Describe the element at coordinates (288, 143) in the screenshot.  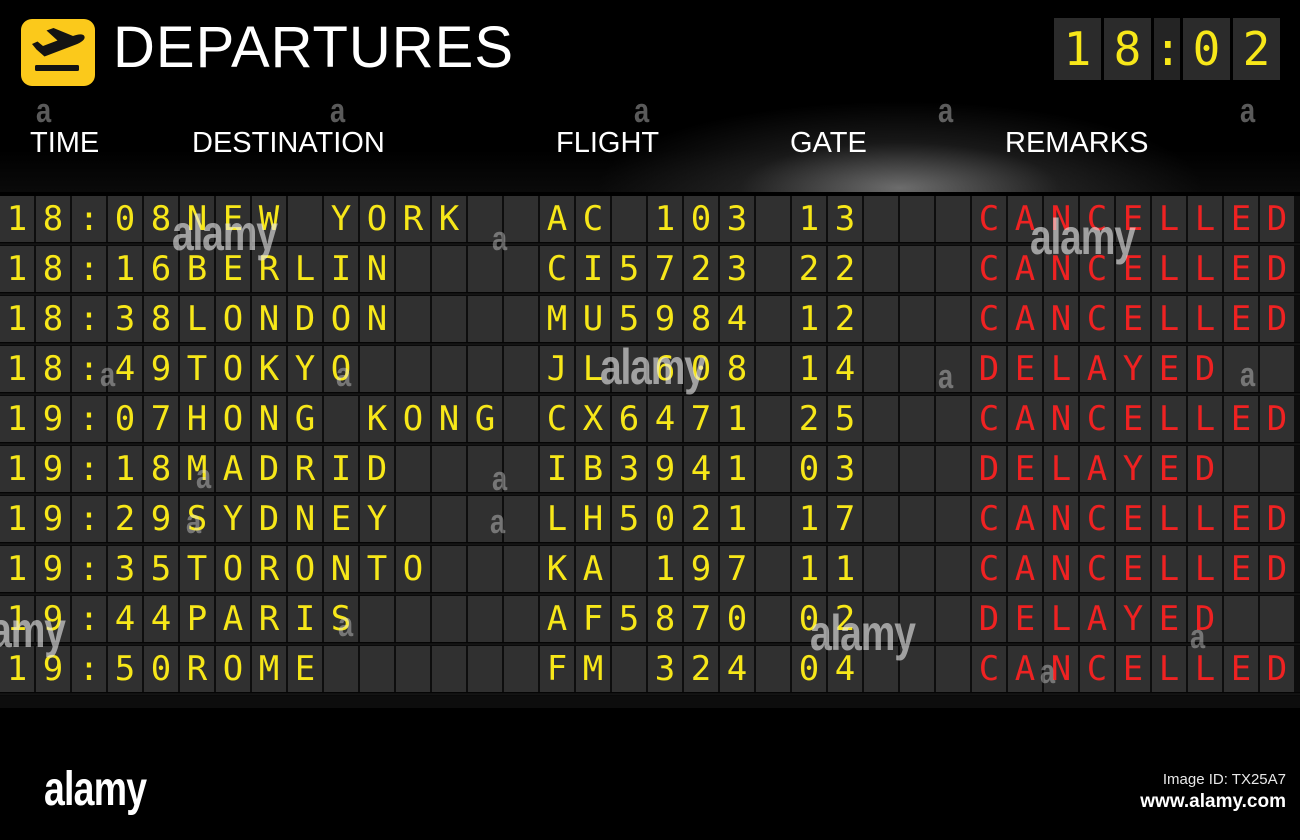
I see `column-header-destination: DESTINATION` at that location.